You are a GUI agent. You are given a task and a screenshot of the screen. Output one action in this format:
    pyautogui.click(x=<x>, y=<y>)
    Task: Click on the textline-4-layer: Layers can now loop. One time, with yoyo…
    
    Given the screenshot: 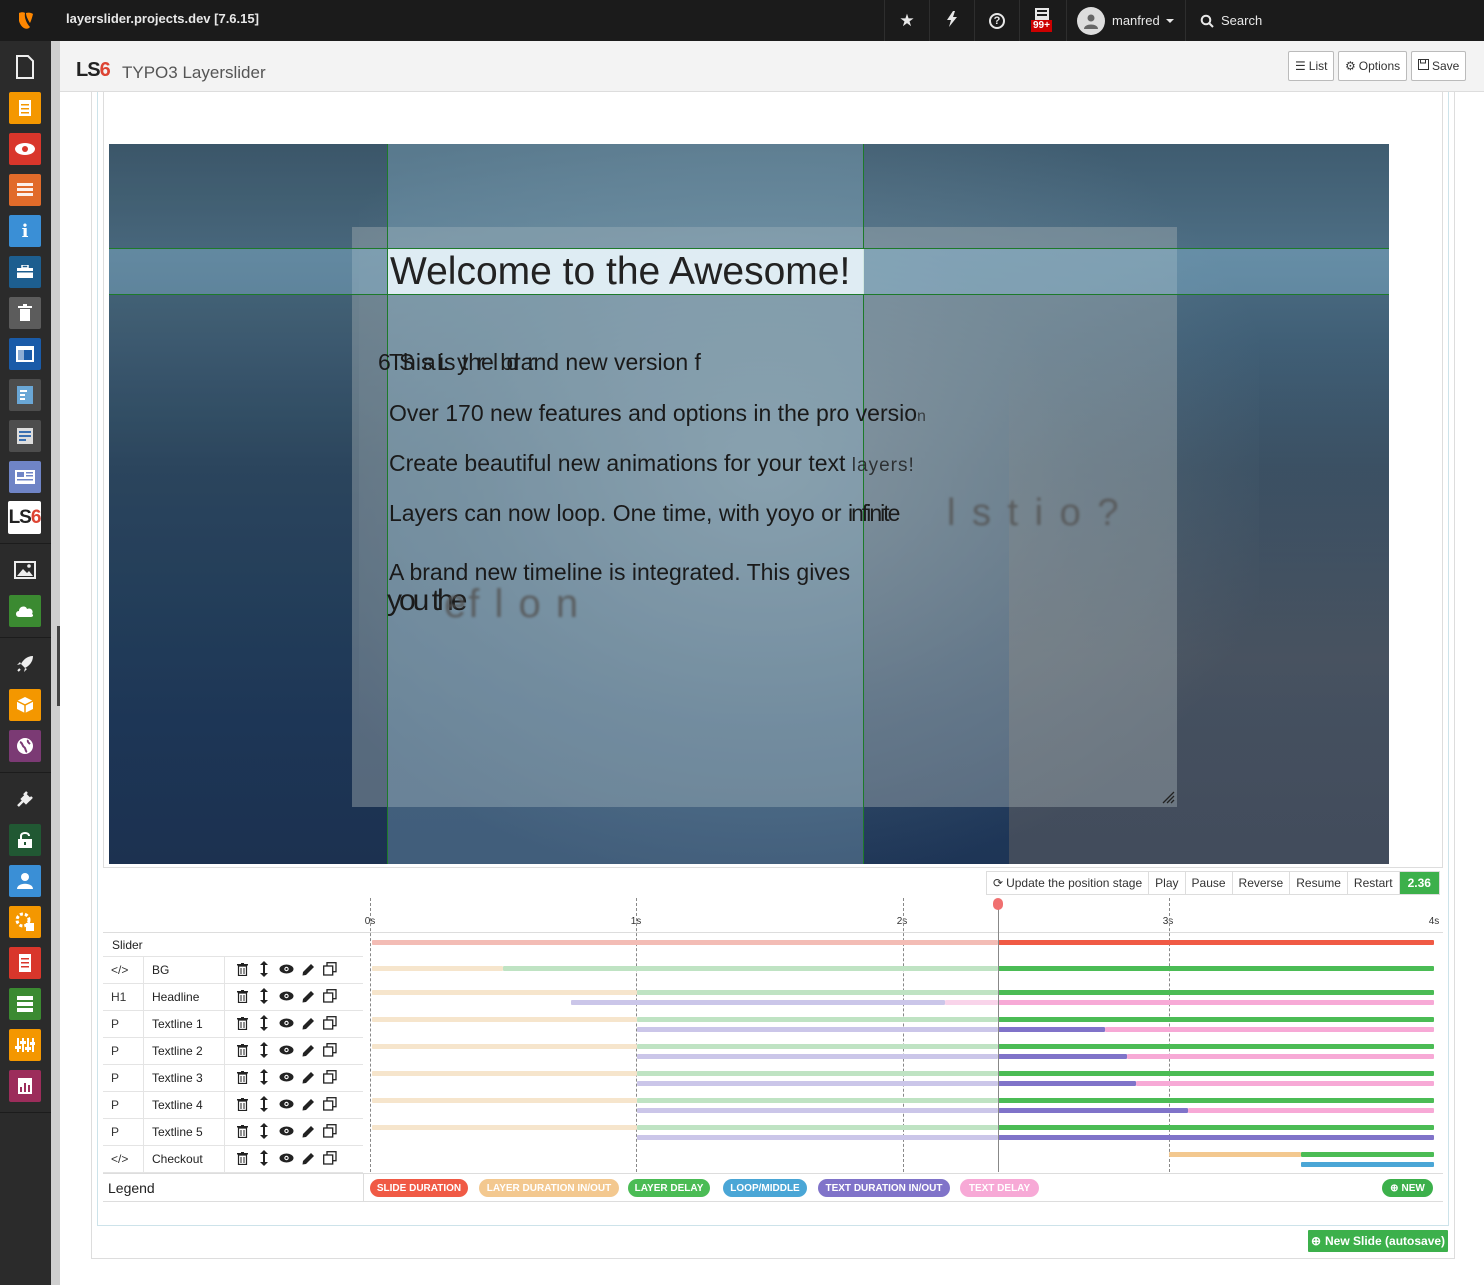 What is the action you would take?
    pyautogui.click(x=644, y=513)
    